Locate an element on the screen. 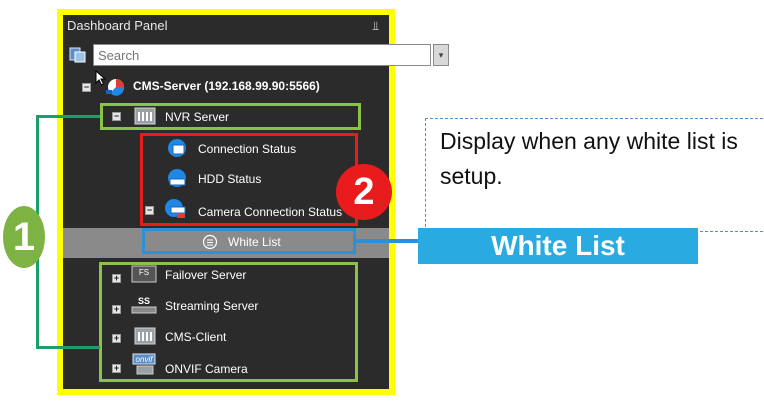 This screenshot has width=764, height=403. tree-node-cms-server: CMS-Server (192.168.99.90:5566) is located at coordinates (226, 86).